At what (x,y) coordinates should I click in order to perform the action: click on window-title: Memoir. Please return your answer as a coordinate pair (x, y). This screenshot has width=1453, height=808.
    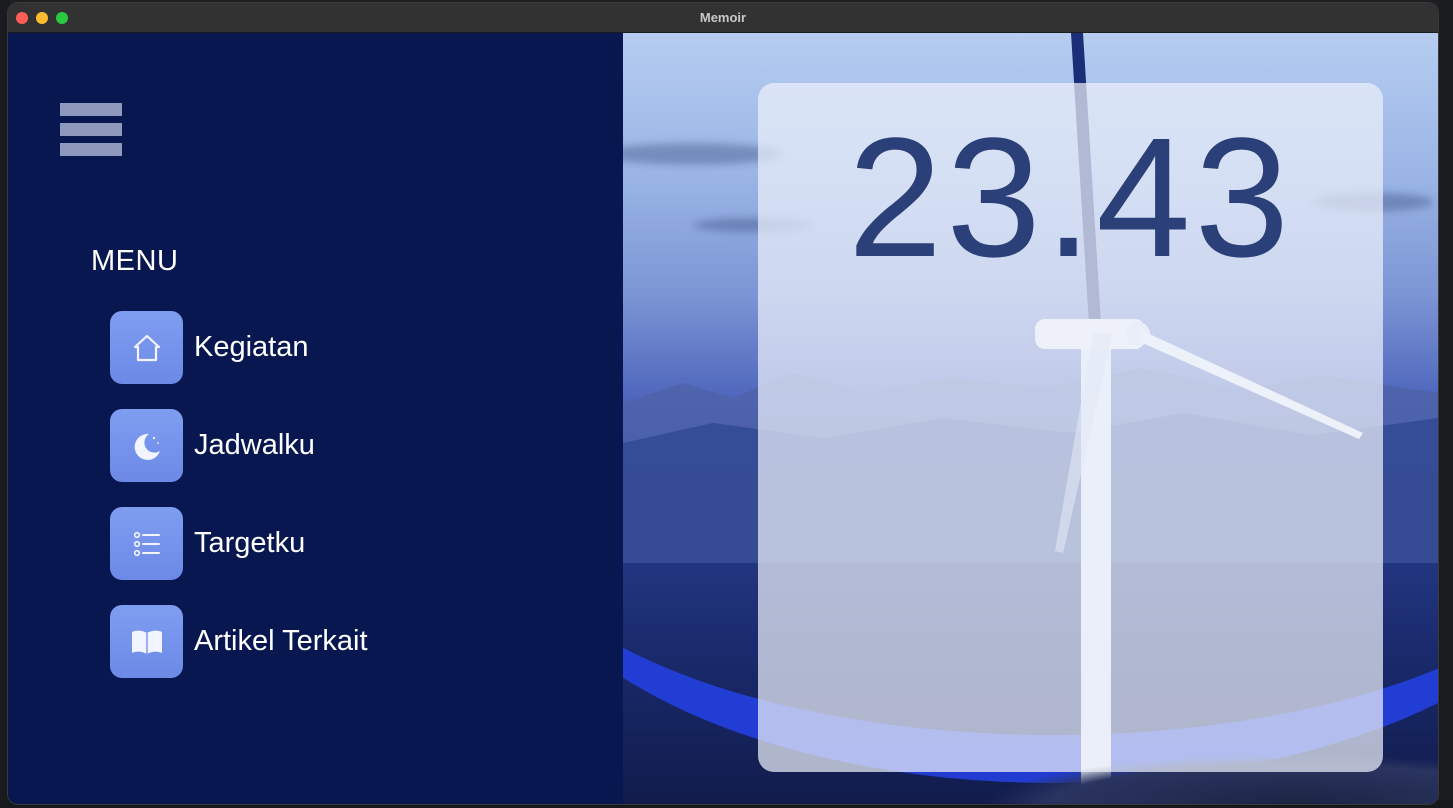
    Looking at the image, I should click on (723, 17).